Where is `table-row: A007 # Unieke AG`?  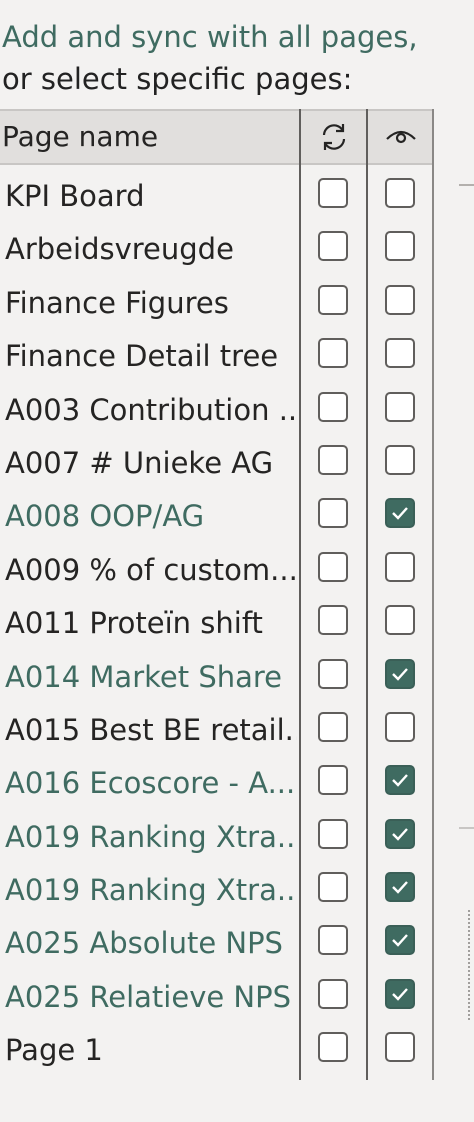
table-row: A007 # Unieke AG is located at coordinates (217, 460).